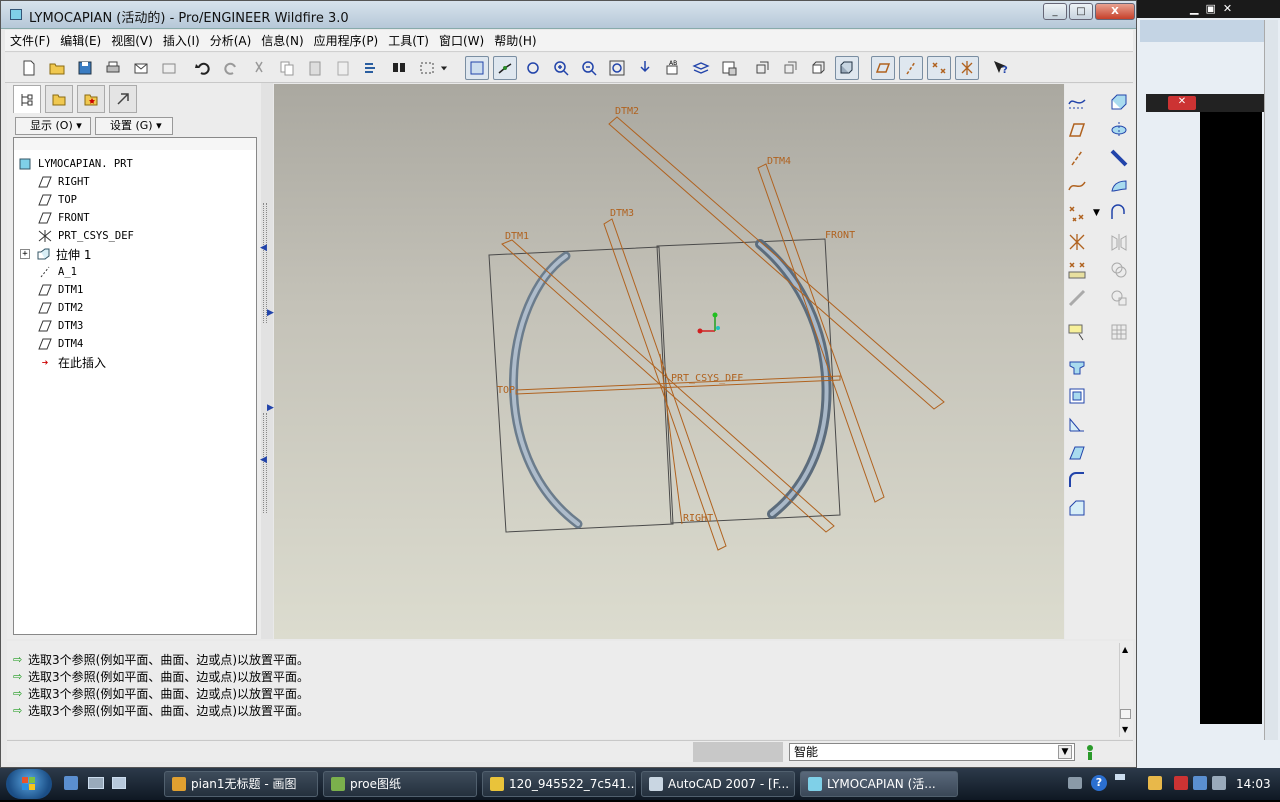 The height and width of the screenshot is (802, 1280). What do you see at coordinates (85, 68) in the screenshot?
I see `save-icon` at bounding box center [85, 68].